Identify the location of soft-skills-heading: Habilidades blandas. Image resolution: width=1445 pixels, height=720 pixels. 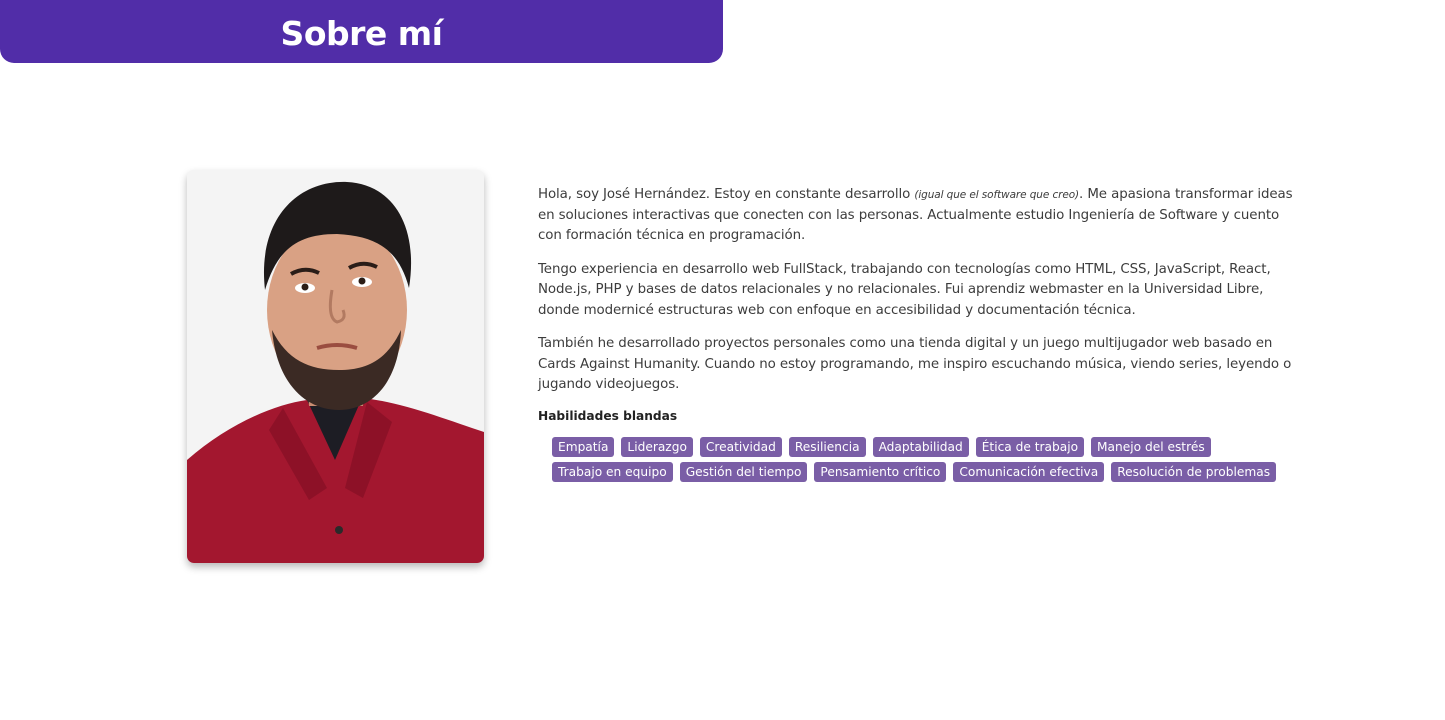
(608, 415).